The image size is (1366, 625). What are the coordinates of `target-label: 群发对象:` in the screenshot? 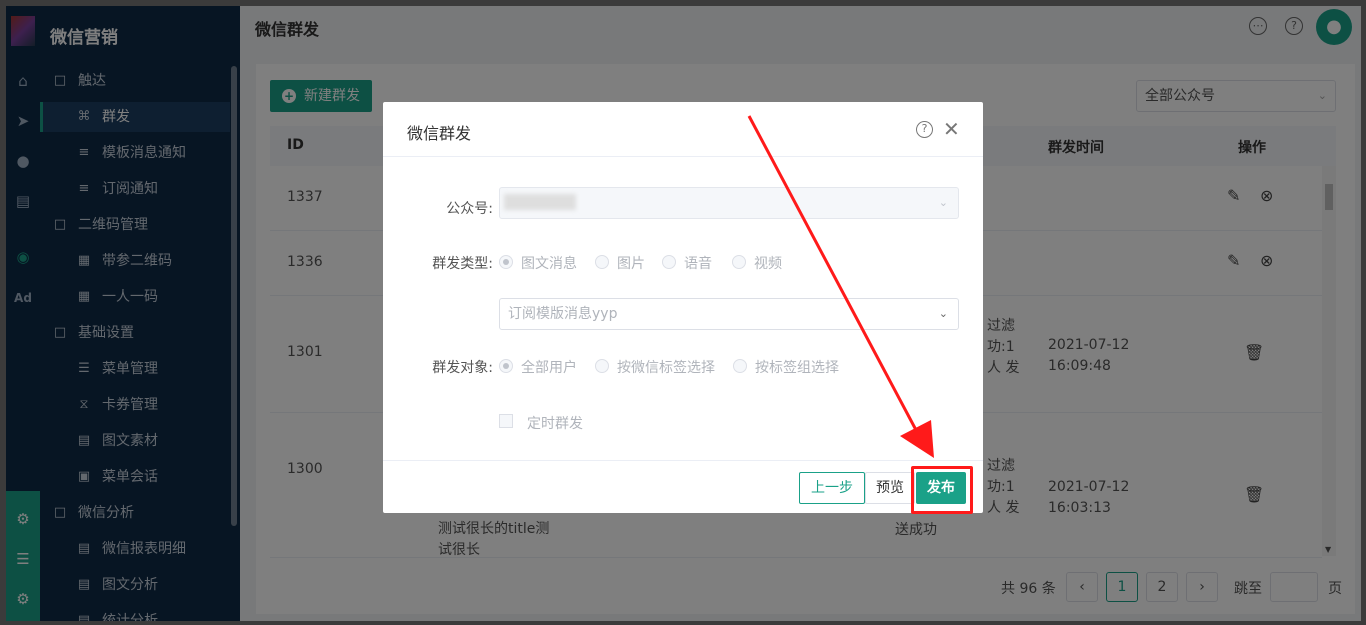 It's located at (462, 368).